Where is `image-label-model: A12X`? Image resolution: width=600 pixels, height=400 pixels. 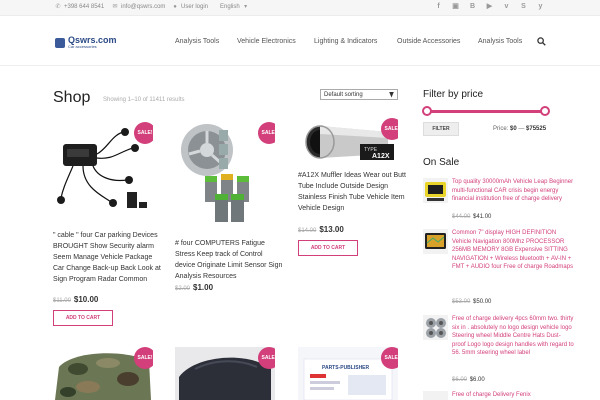
image-label-model: A12X is located at coordinates (381, 156).